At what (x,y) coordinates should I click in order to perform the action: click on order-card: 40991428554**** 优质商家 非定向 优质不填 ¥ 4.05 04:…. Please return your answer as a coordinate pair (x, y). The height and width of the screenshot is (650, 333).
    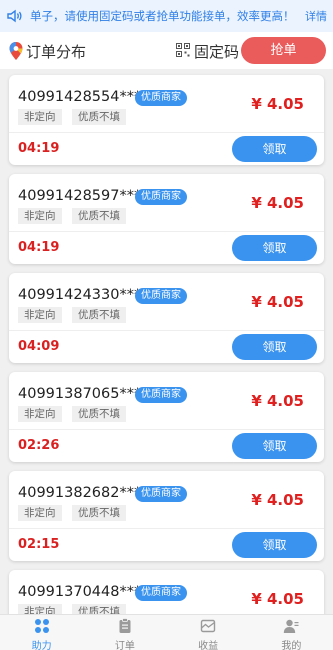
    Looking at the image, I should click on (166, 120).